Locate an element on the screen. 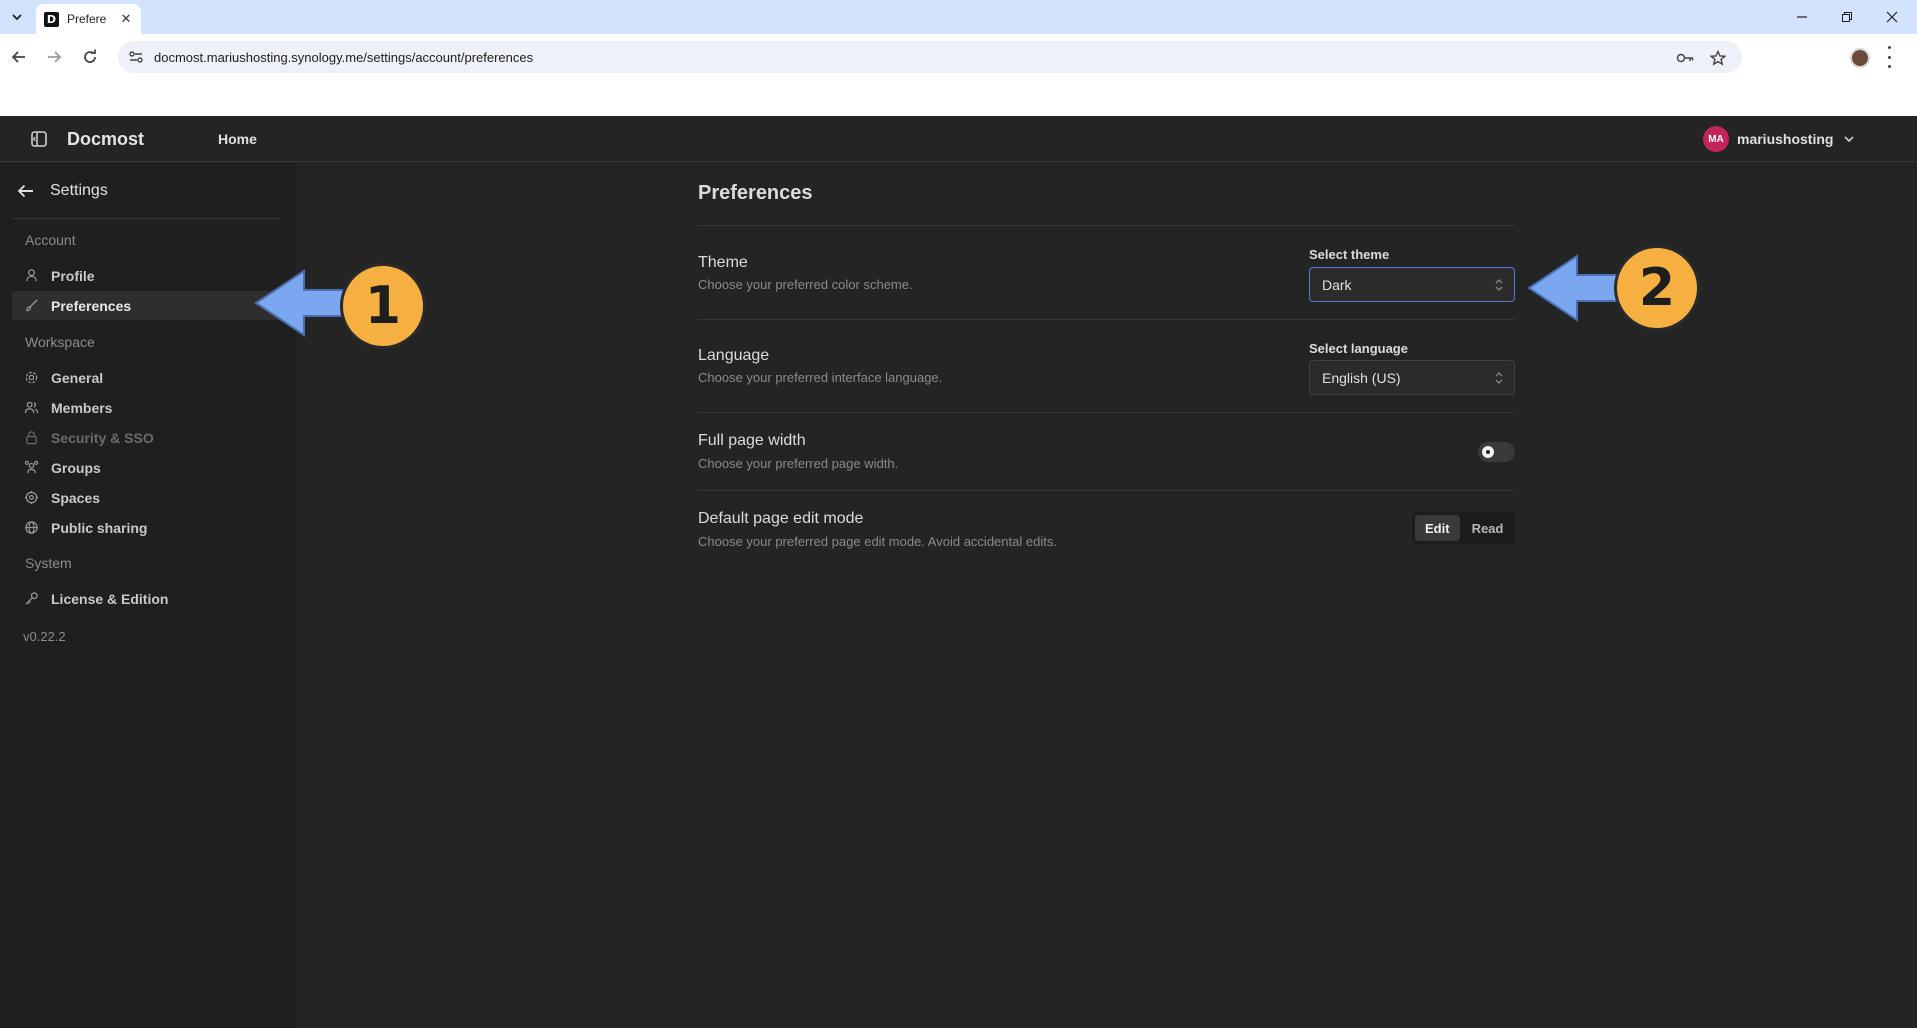  sidebar-item-label: Security & SSO is located at coordinates (102, 437).